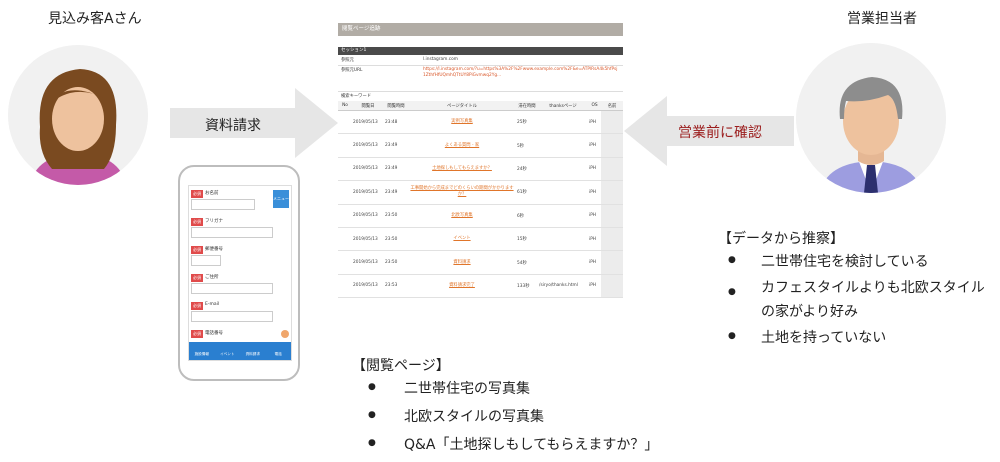 This screenshot has height=462, width=1000. I want to click on list-item: ● 二世帯住宅の写真集, so click(528, 392).